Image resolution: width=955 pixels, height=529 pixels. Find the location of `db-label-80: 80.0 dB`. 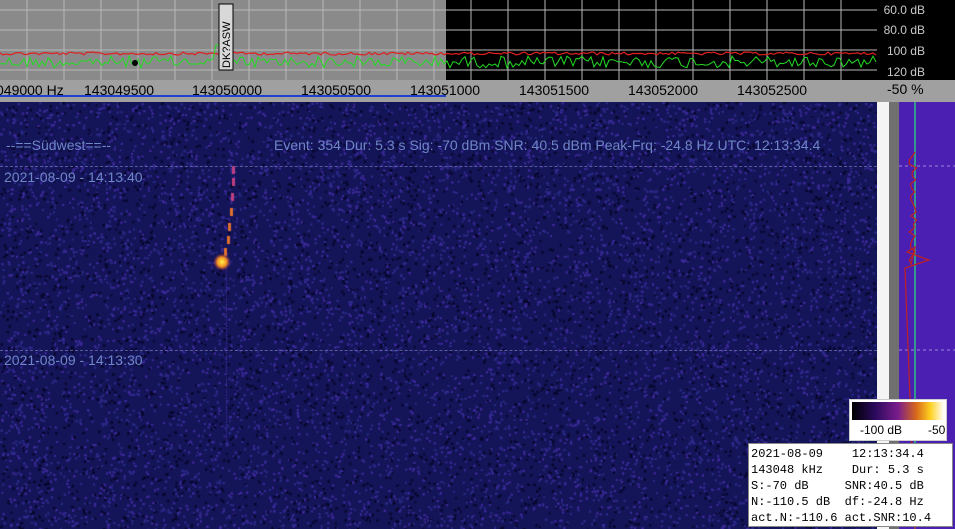

db-label-80: 80.0 dB is located at coordinates (904, 30).